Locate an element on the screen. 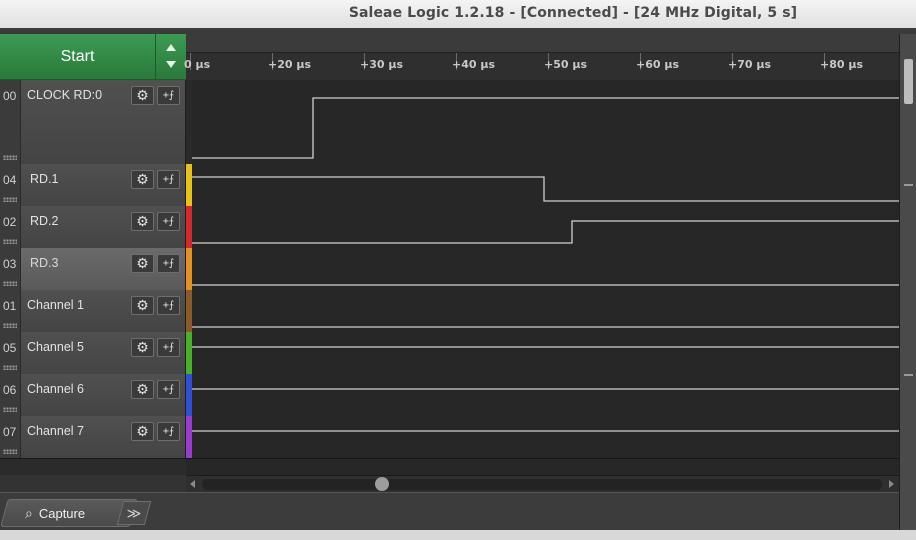 The width and height of the screenshot is (916, 540). status-bar is located at coordinates (458, 535).